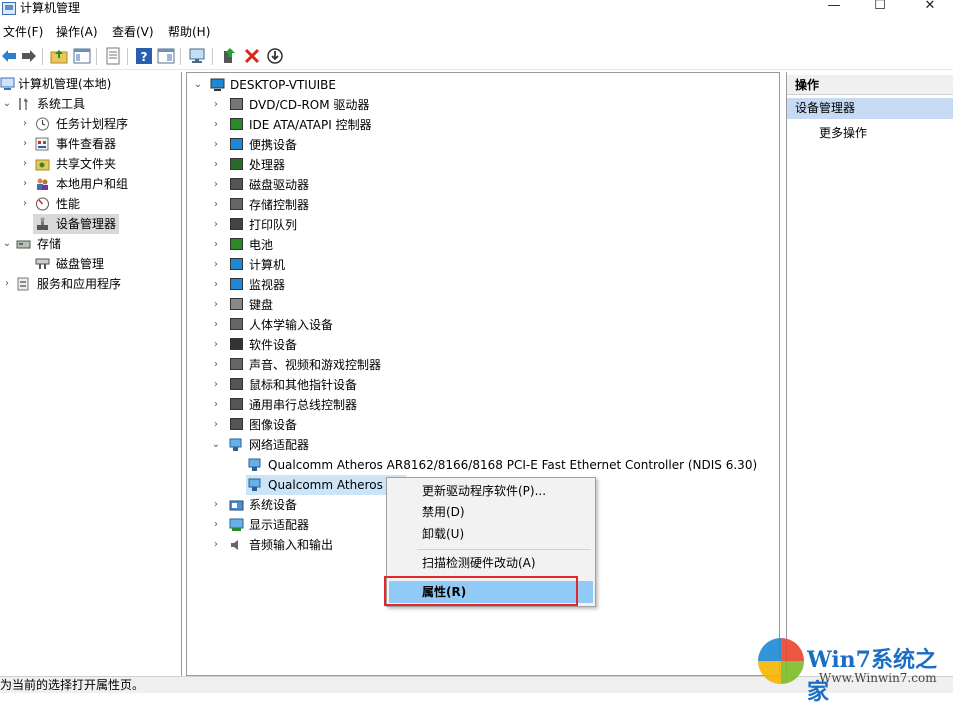 The height and width of the screenshot is (706, 953). I want to click on device-category: › 处理器, so click(481, 165).